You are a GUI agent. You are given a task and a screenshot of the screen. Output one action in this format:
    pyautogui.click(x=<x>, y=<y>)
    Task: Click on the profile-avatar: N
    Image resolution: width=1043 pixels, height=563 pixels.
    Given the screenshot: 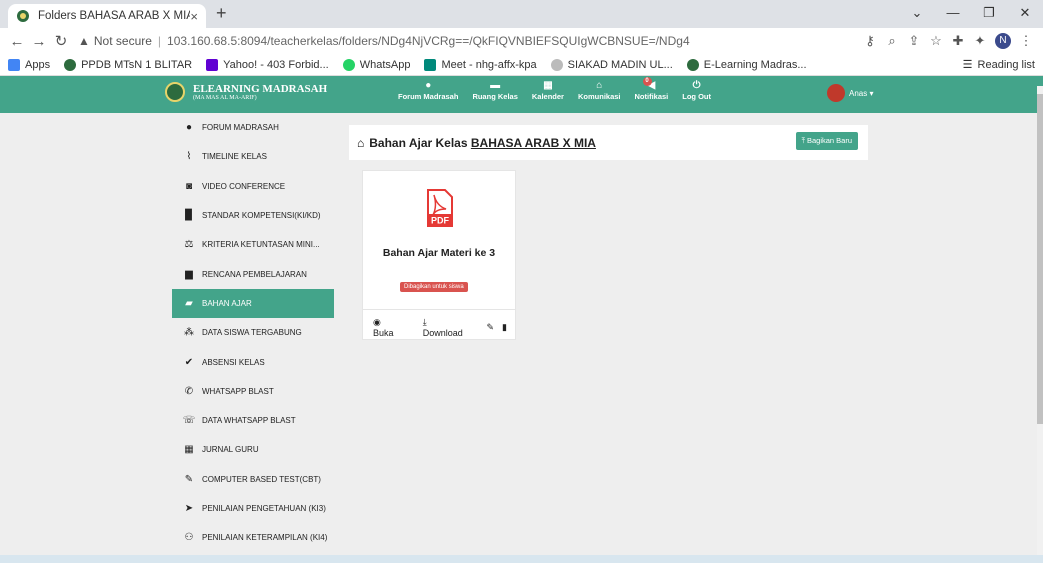 What is the action you would take?
    pyautogui.click(x=1003, y=41)
    